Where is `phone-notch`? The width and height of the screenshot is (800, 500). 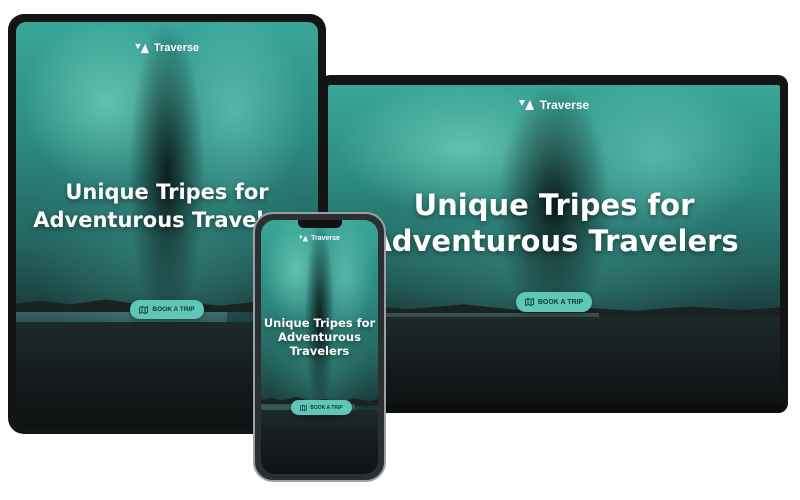 phone-notch is located at coordinates (319, 224).